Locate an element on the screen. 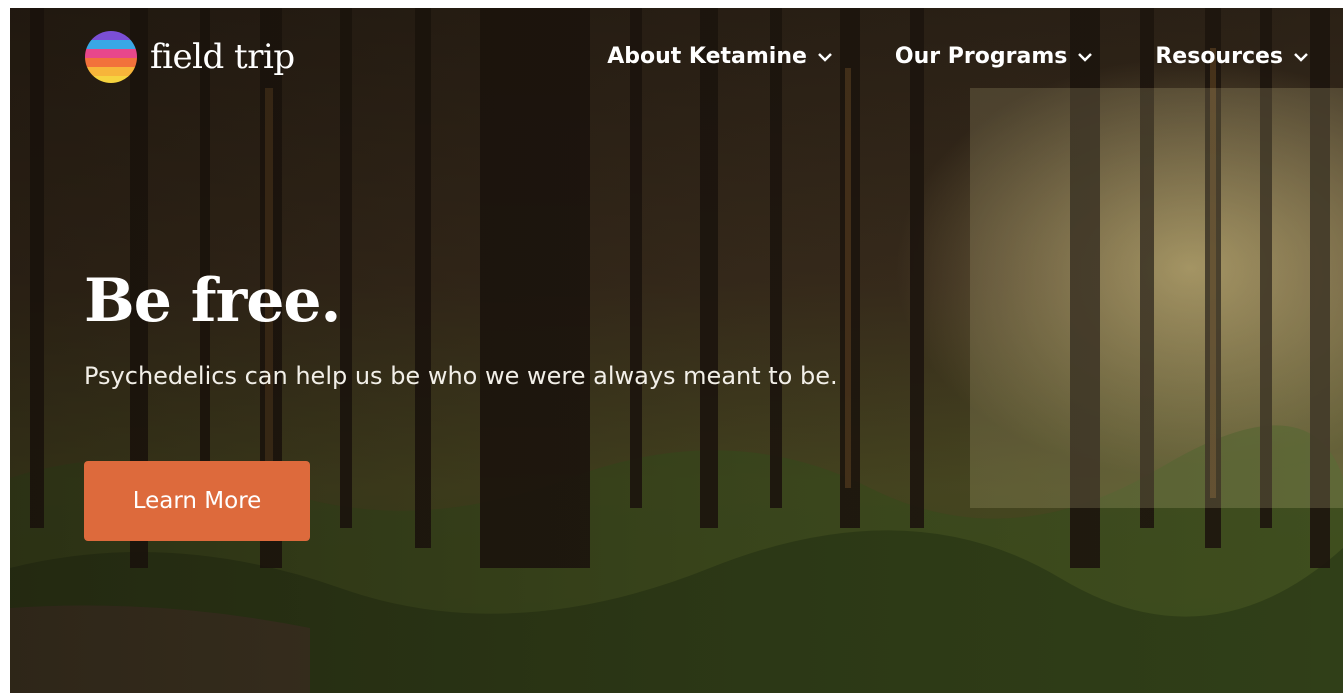  nav-item-resources: Resources is located at coordinates (1232, 56).